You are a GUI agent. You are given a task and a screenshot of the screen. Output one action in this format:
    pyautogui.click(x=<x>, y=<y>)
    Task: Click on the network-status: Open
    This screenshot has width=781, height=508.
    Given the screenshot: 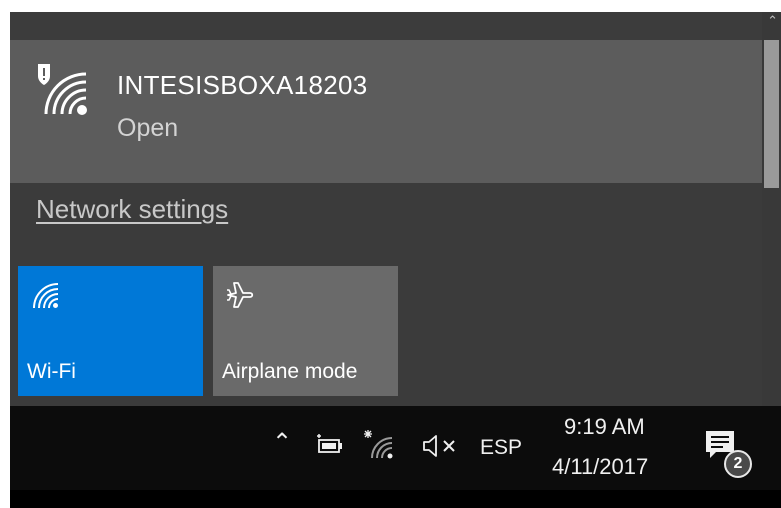 What is the action you would take?
    pyautogui.click(x=148, y=128)
    